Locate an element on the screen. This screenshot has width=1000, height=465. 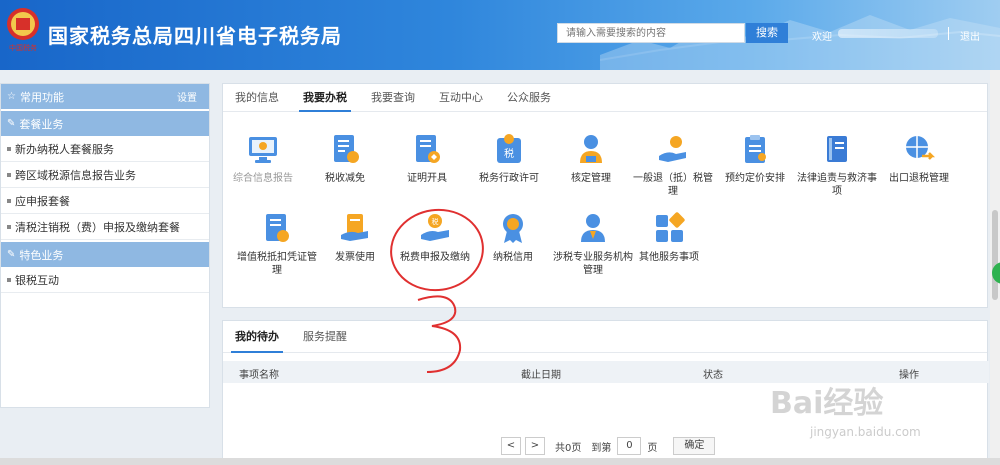
tile-pricing: 预约定价安排 is located at coordinates (755, 158).